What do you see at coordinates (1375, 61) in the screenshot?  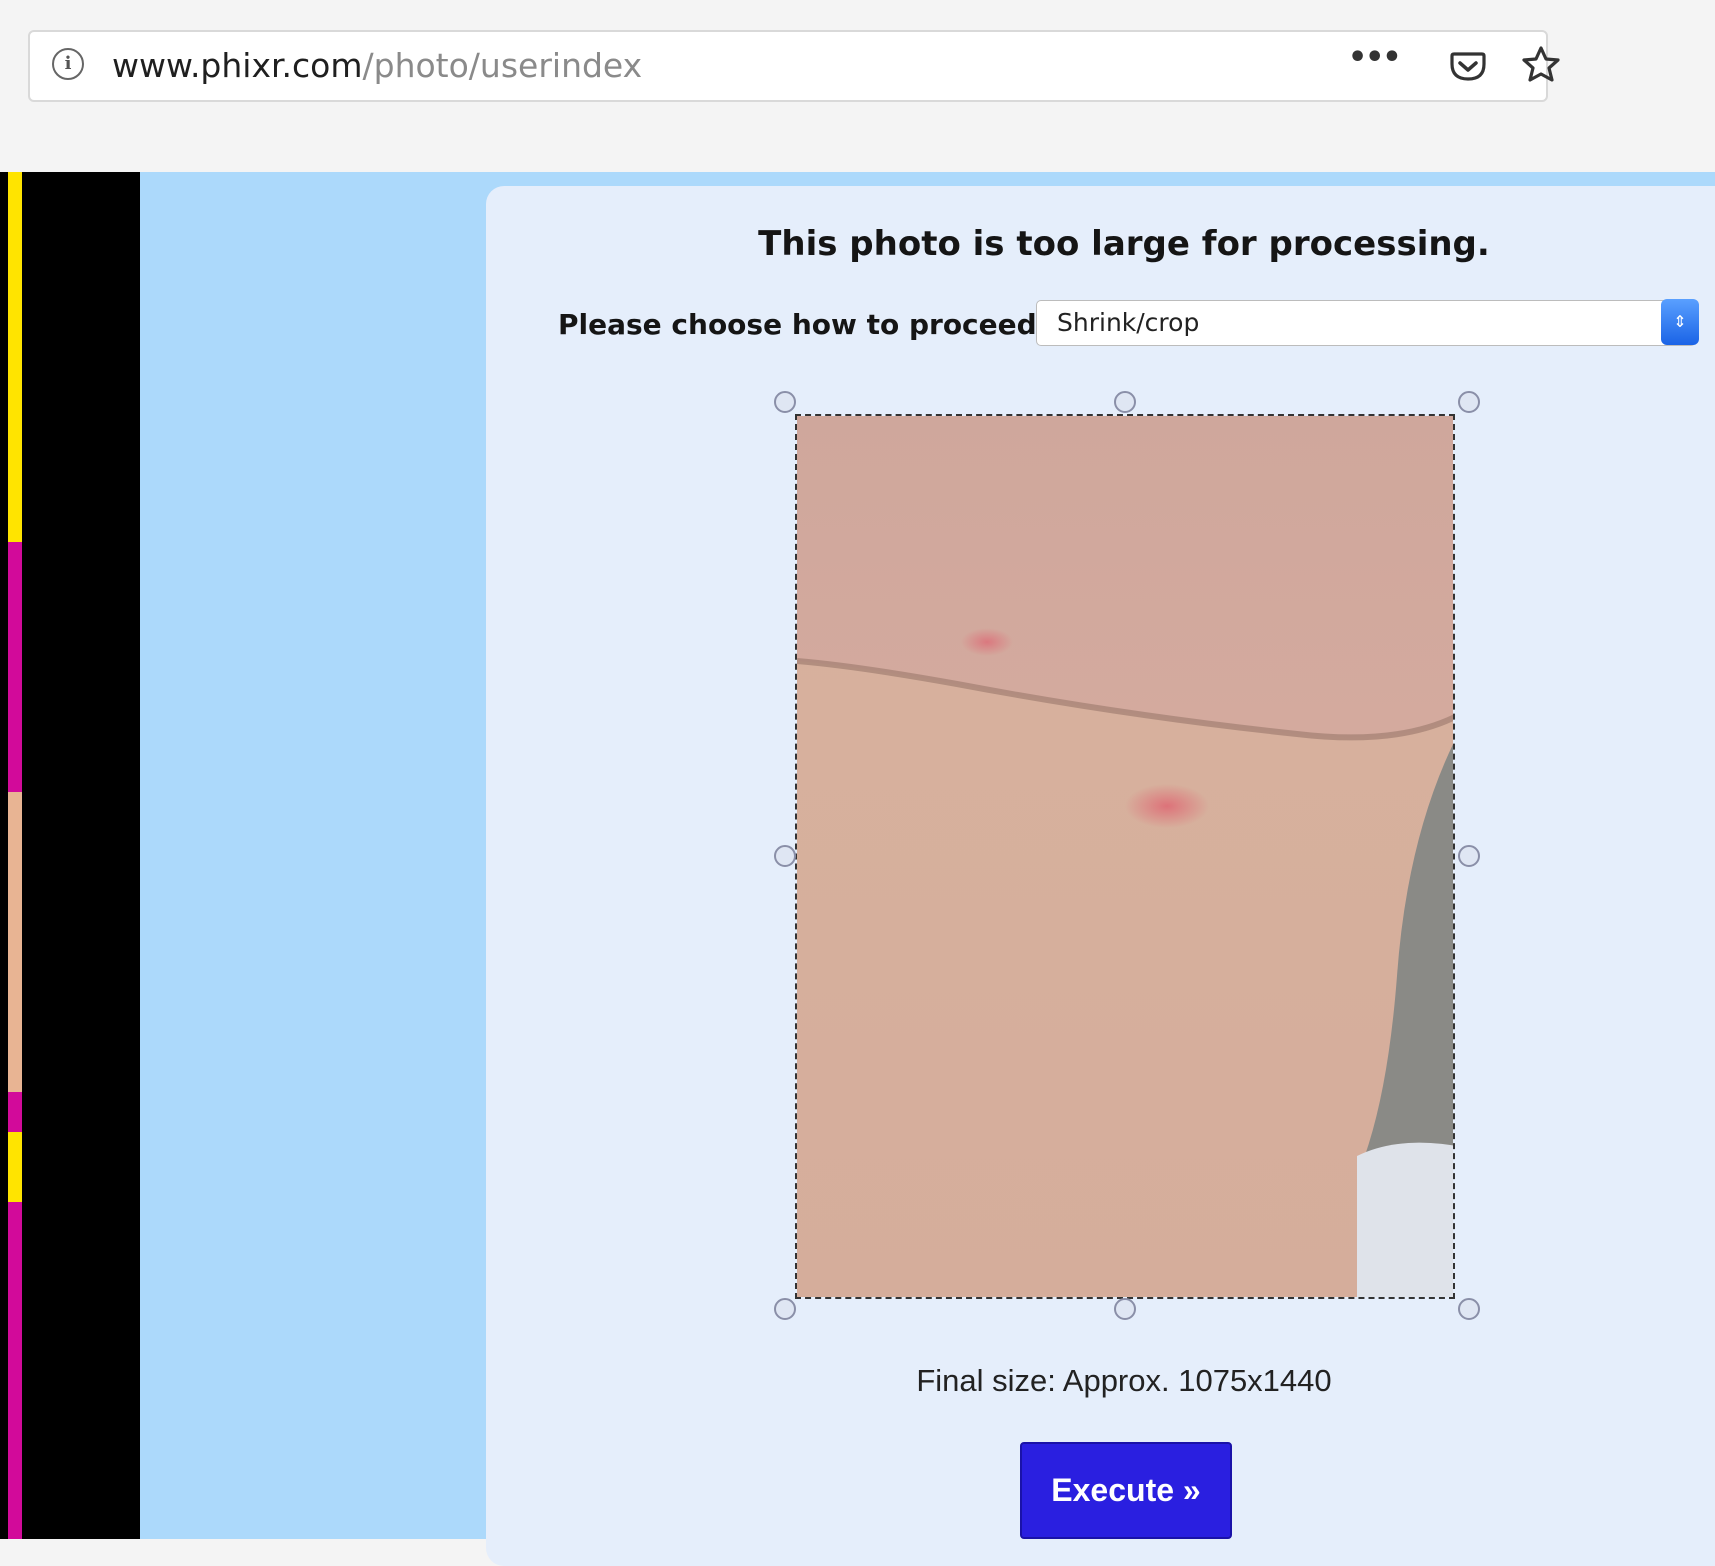 I see `more-icon: •••` at bounding box center [1375, 61].